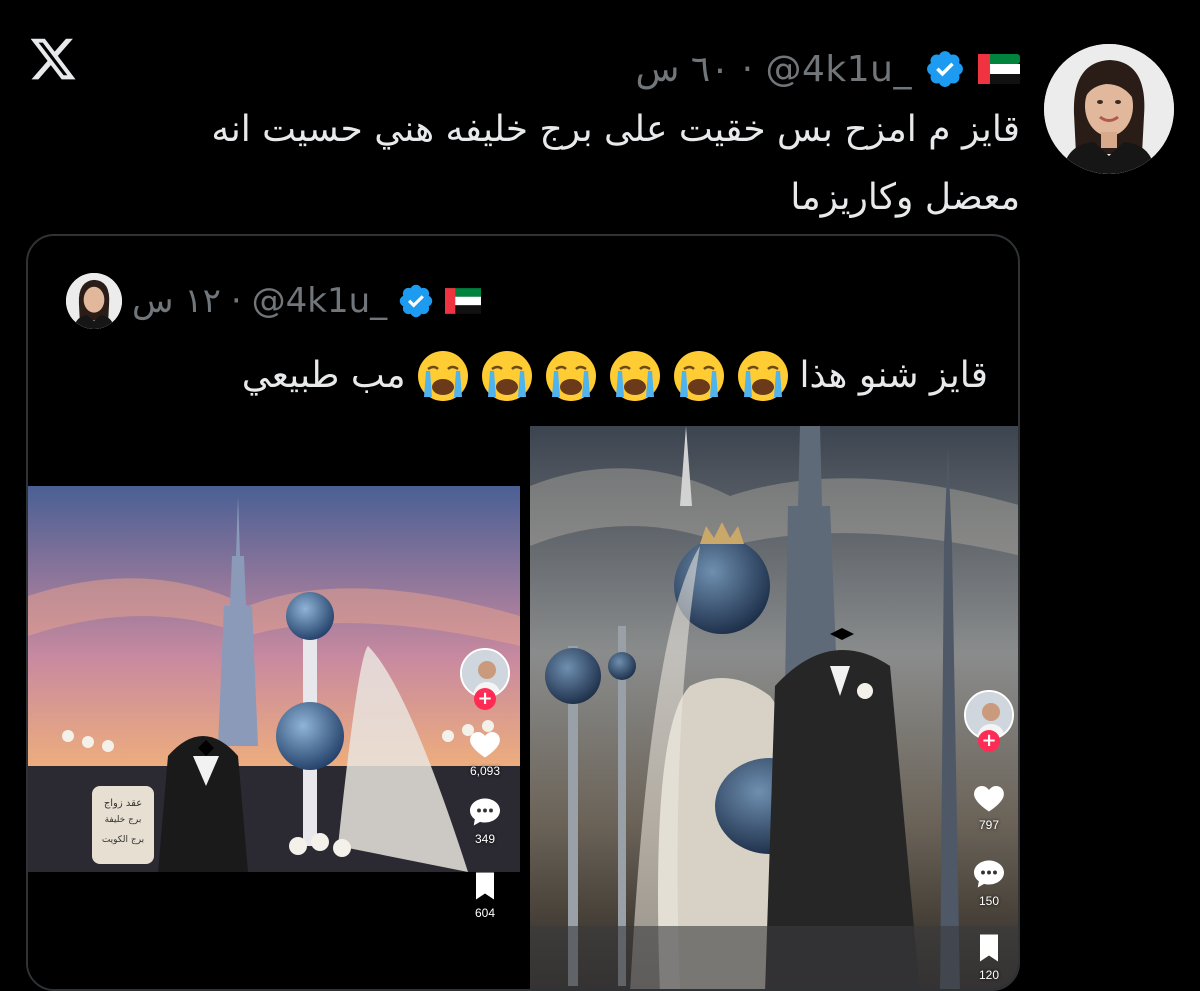  What do you see at coordinates (989, 836) in the screenshot?
I see `tiktok-side-actions: + 797 150 120` at bounding box center [989, 836].